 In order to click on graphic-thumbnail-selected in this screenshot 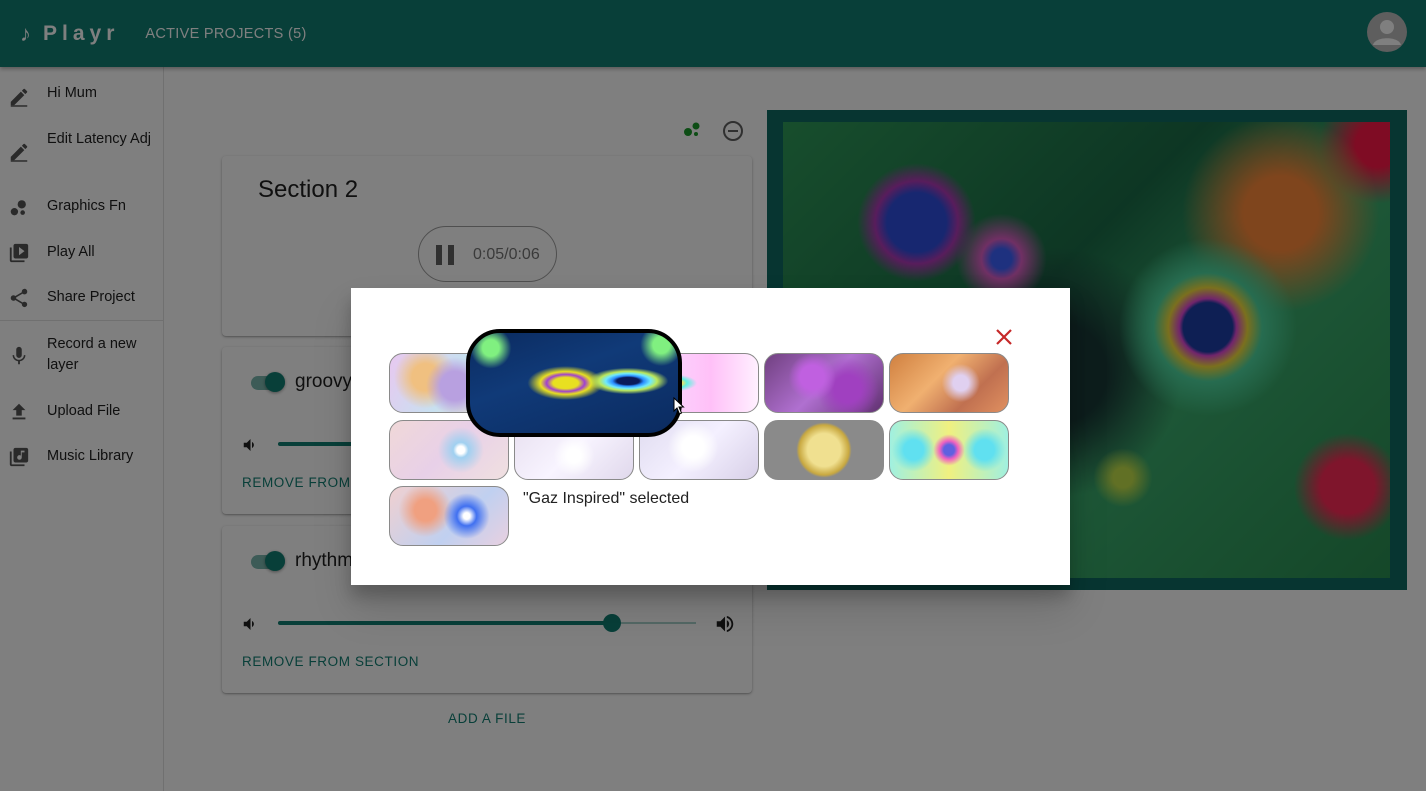, I will do `click(574, 383)`.